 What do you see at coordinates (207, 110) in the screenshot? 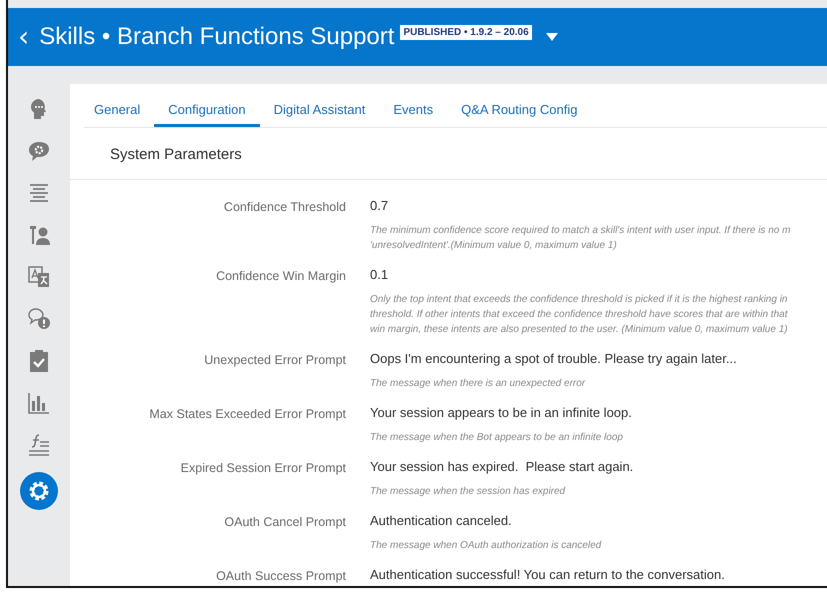
I see `tab: Configuration` at bounding box center [207, 110].